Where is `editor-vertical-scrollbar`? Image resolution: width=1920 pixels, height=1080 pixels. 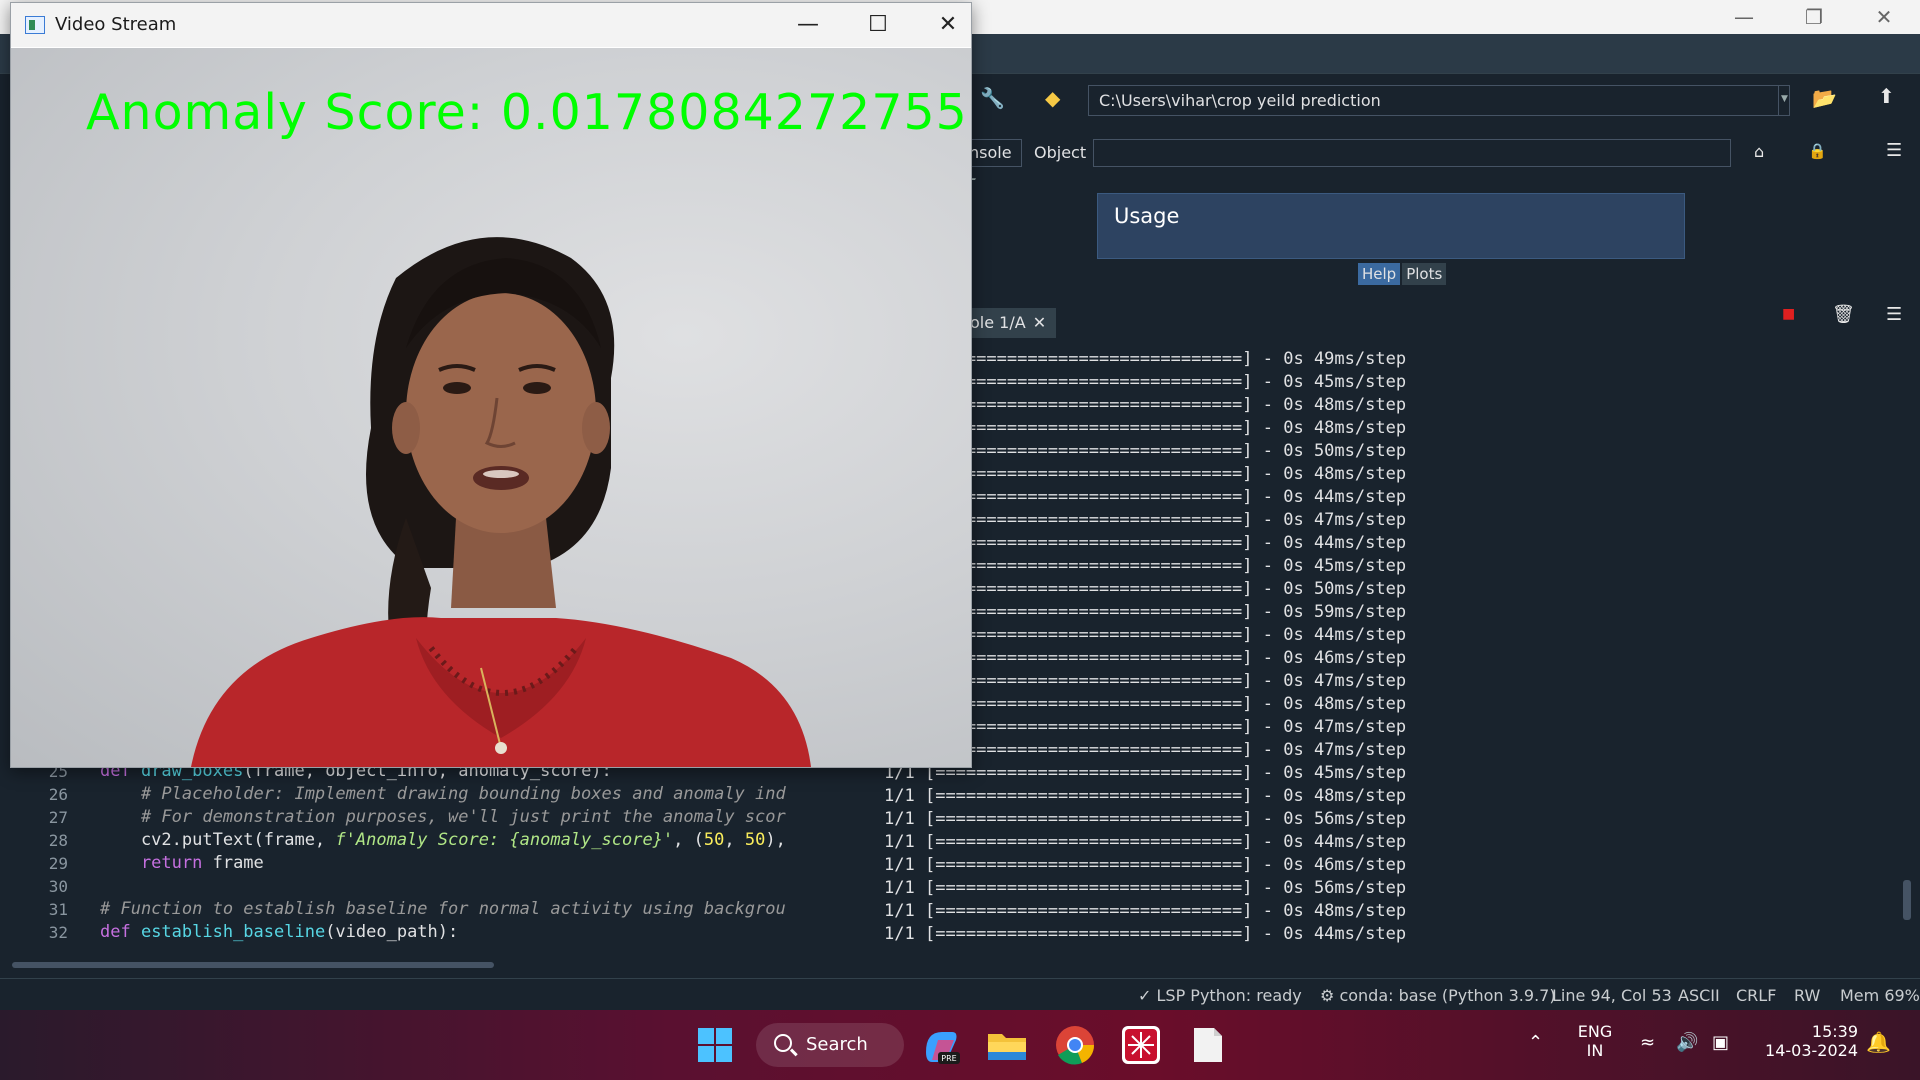
editor-vertical-scrollbar is located at coordinates (855, 865).